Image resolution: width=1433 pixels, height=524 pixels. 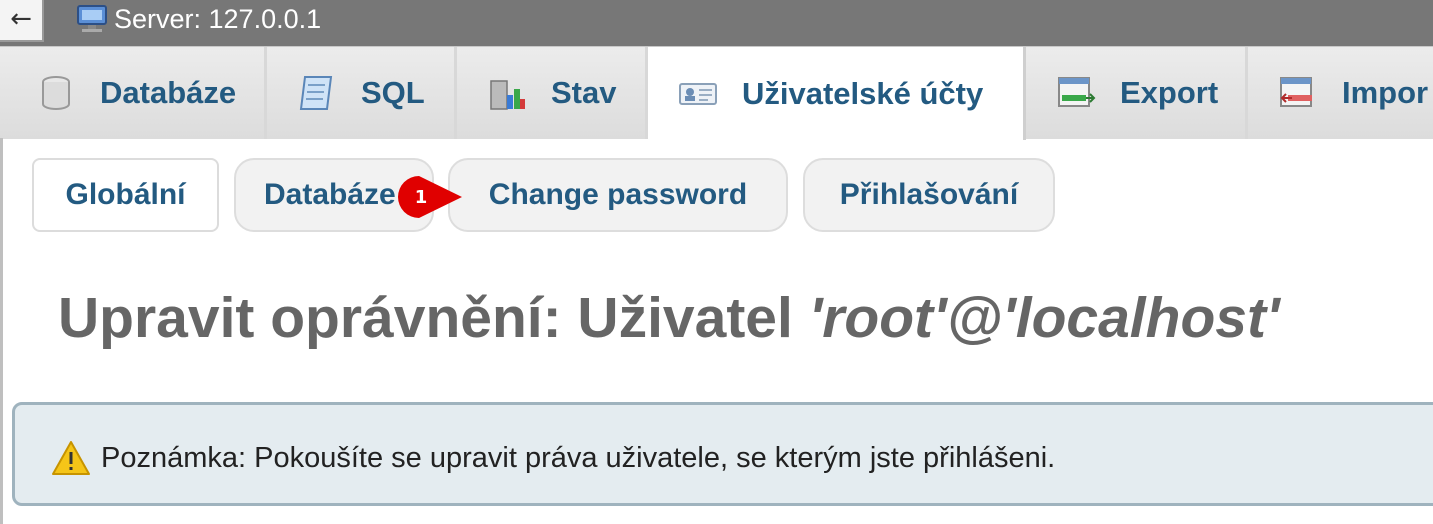 I want to click on tab-label: Impor, so click(x=1385, y=92).